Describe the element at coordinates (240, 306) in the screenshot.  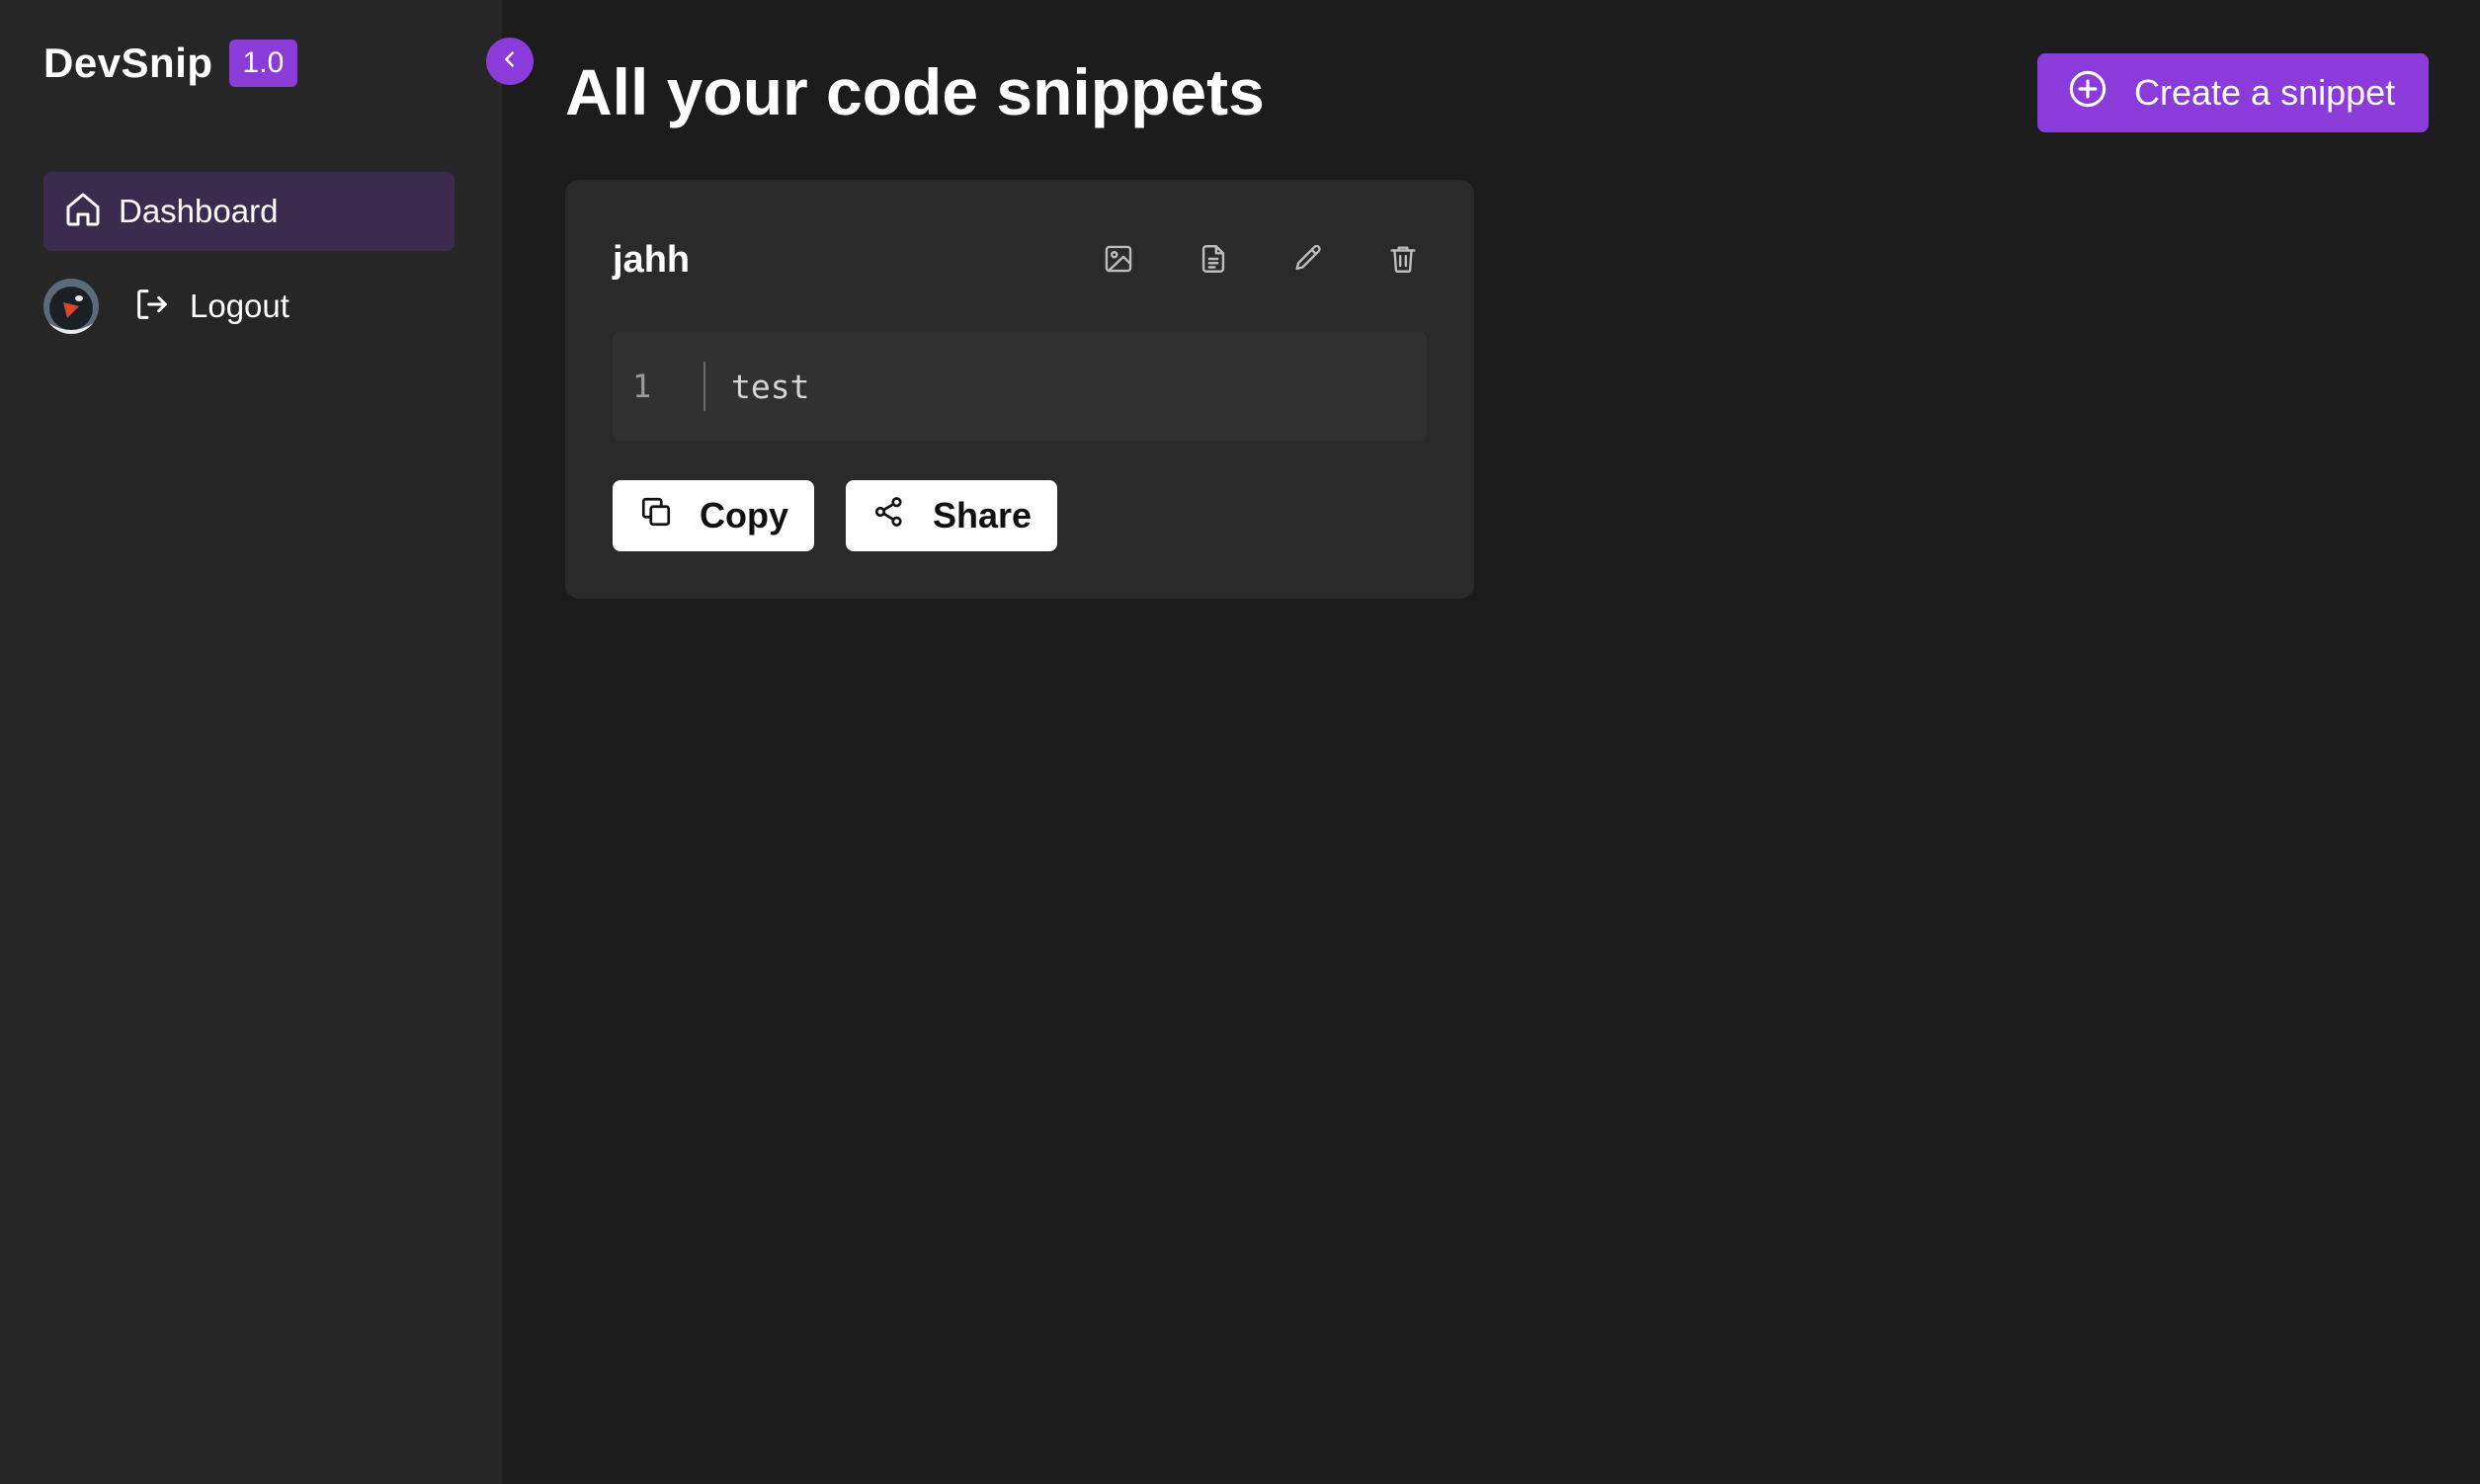
I see `logout-label: Logout` at that location.